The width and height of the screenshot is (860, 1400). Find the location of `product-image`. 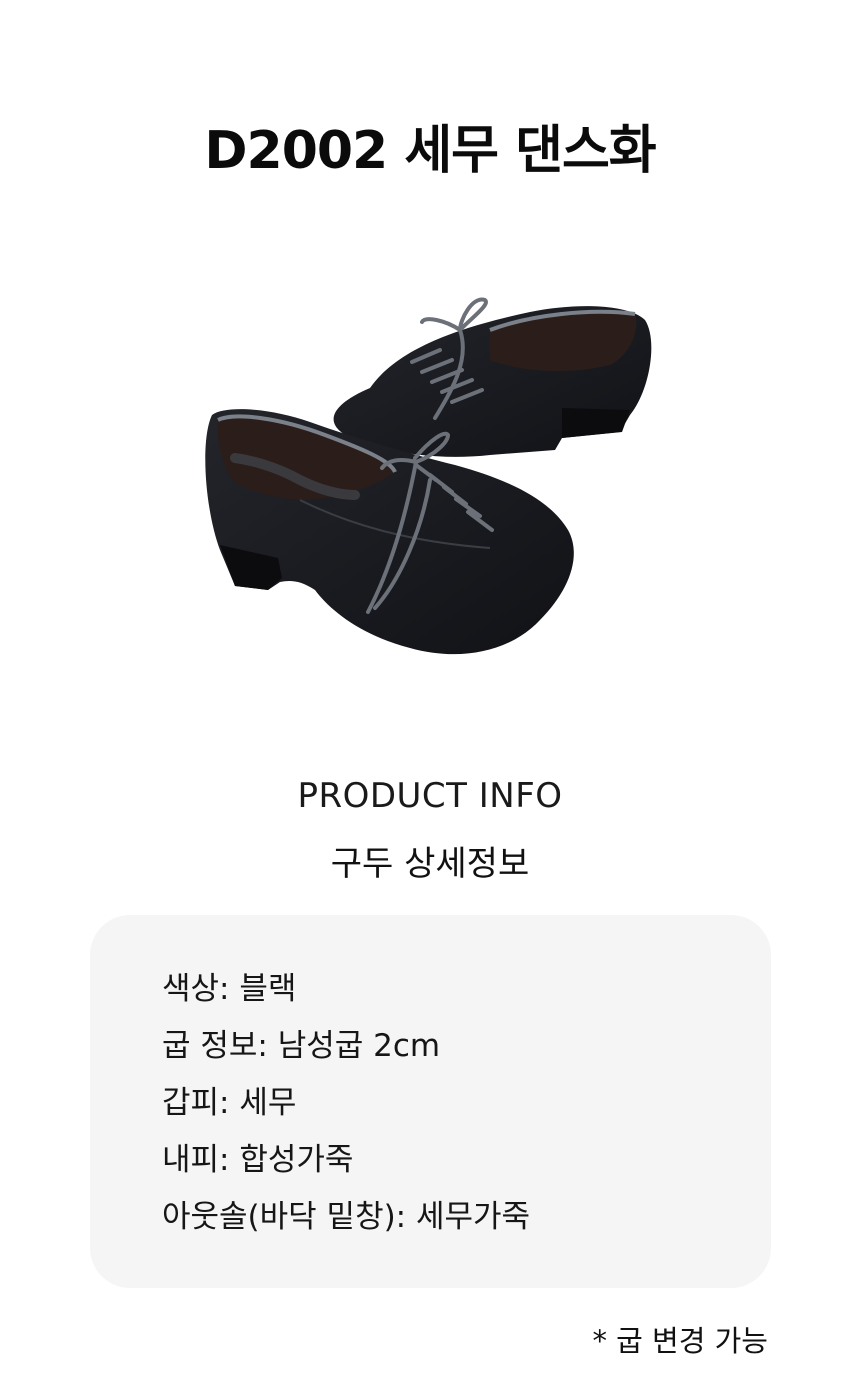

product-image is located at coordinates (428, 476).